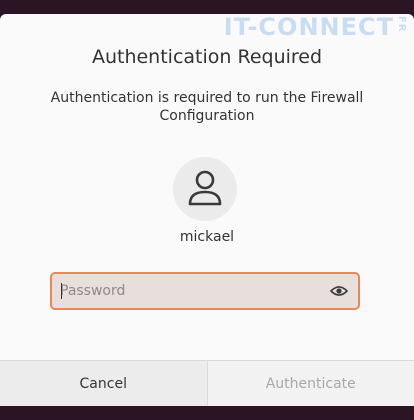  Describe the element at coordinates (104, 383) in the screenshot. I see `cancel-button: Cancel` at that location.